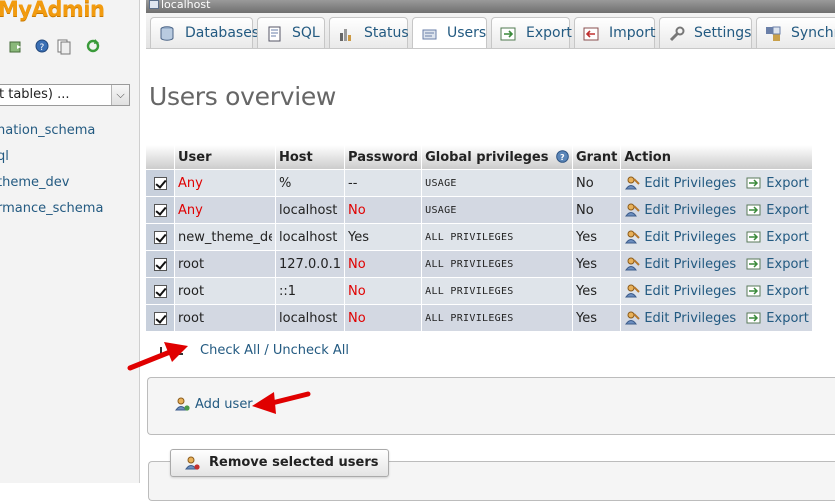 The width and height of the screenshot is (835, 501). What do you see at coordinates (280, 463) in the screenshot?
I see `remove-selected-users-button: Remove selected users` at bounding box center [280, 463].